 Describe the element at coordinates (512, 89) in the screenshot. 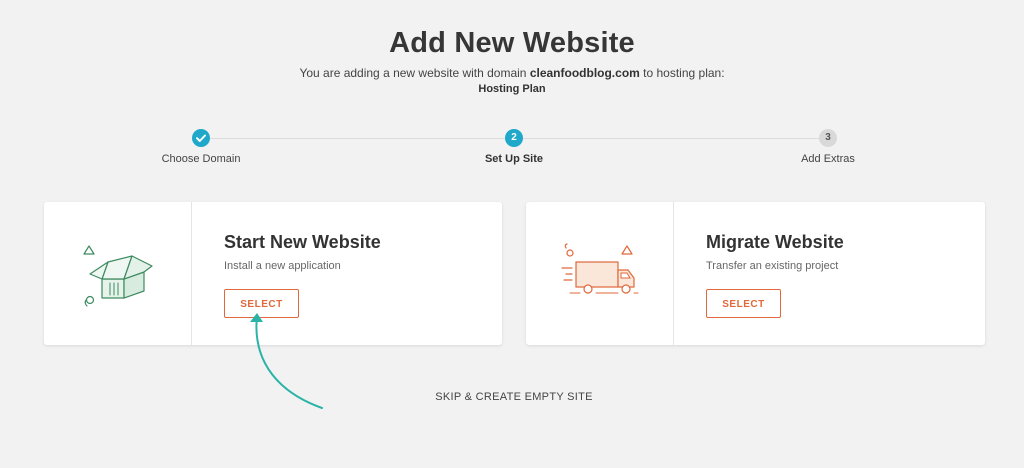

I see `hosting-plan-name: Hosting Plan` at that location.